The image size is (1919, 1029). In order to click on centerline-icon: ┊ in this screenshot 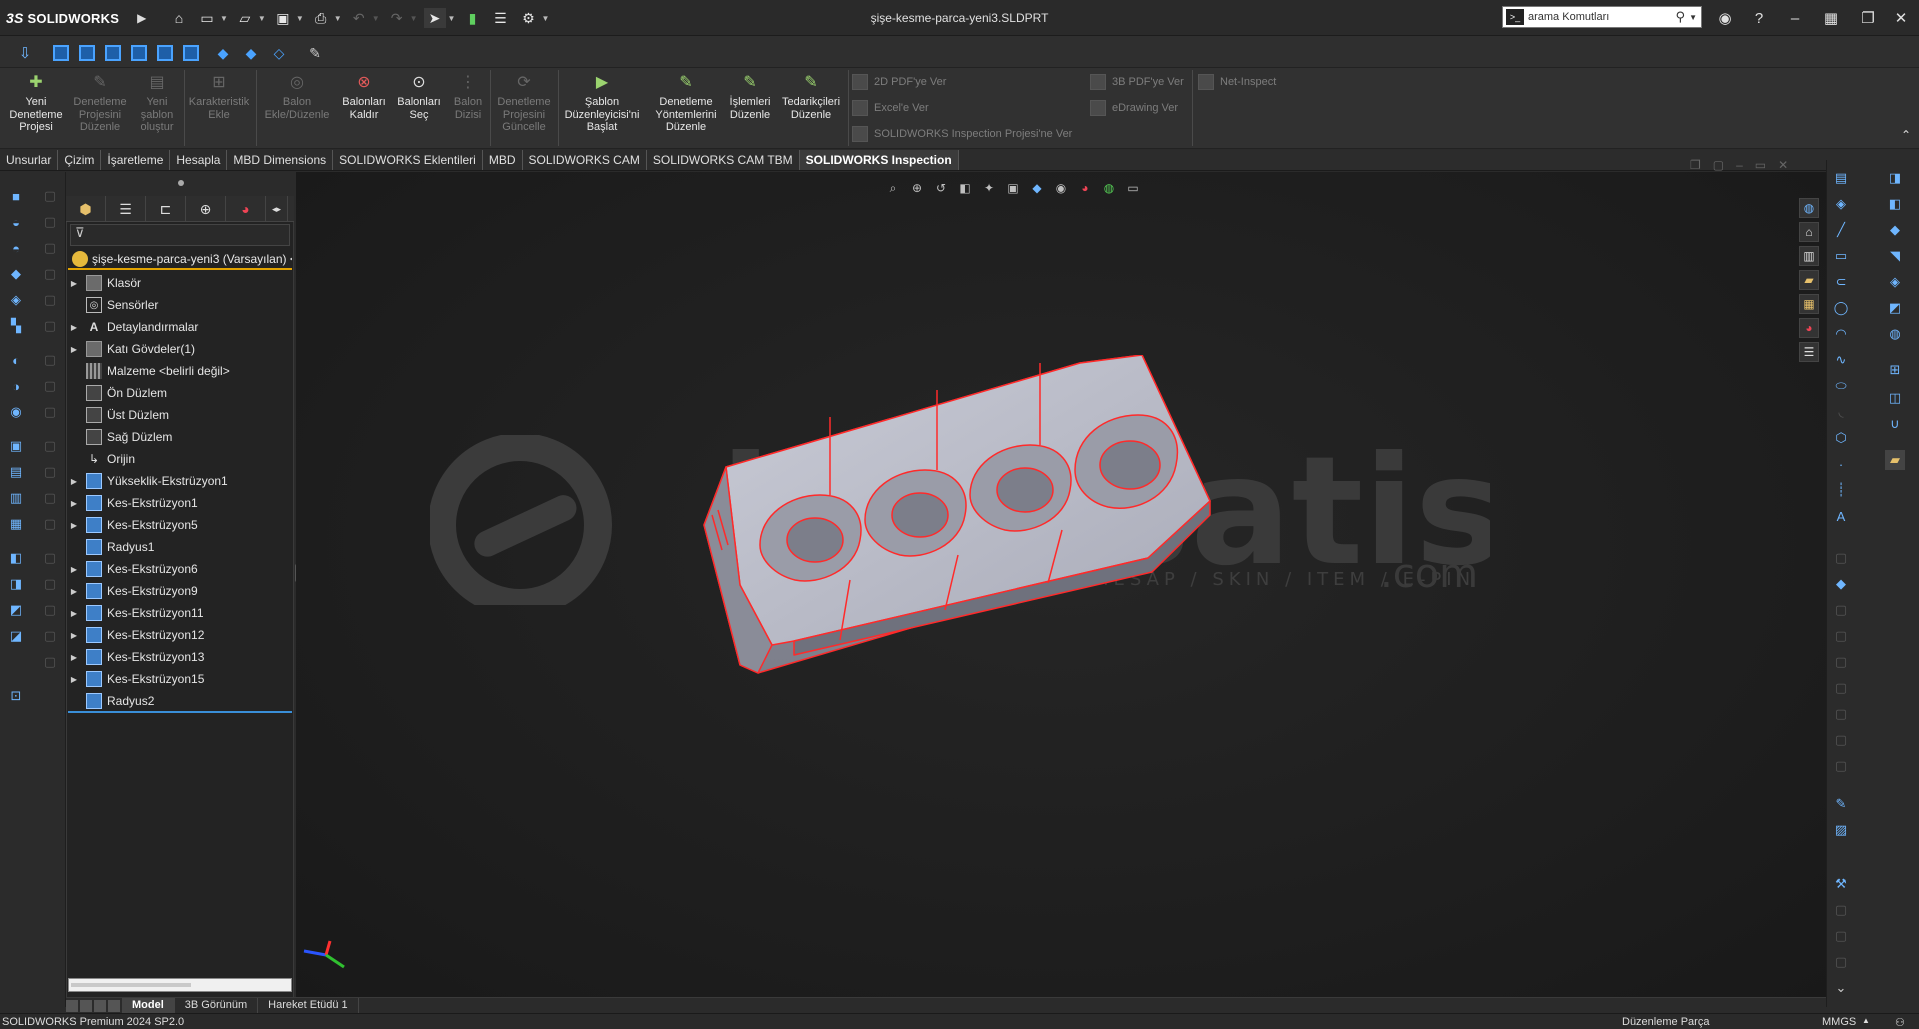, I will do `click(1841, 490)`.